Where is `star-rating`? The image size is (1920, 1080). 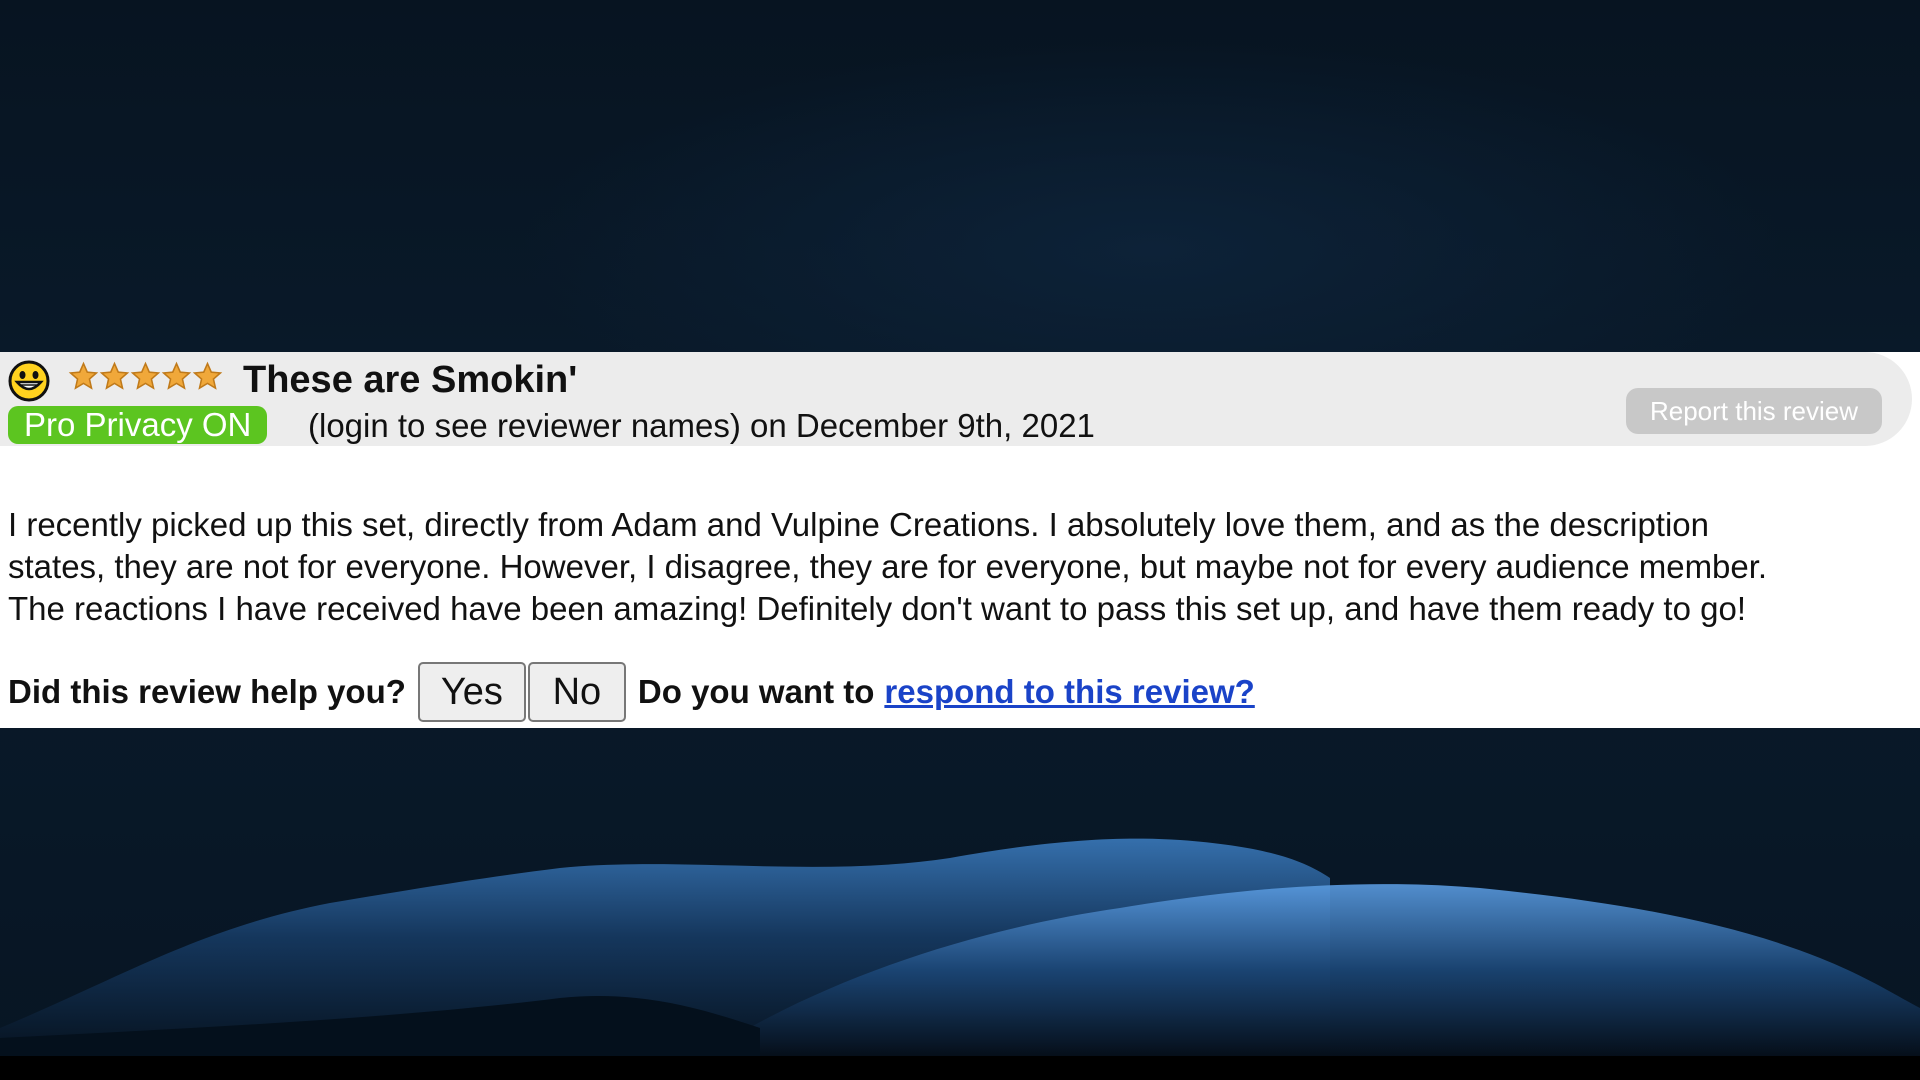
star-rating is located at coordinates (145, 380).